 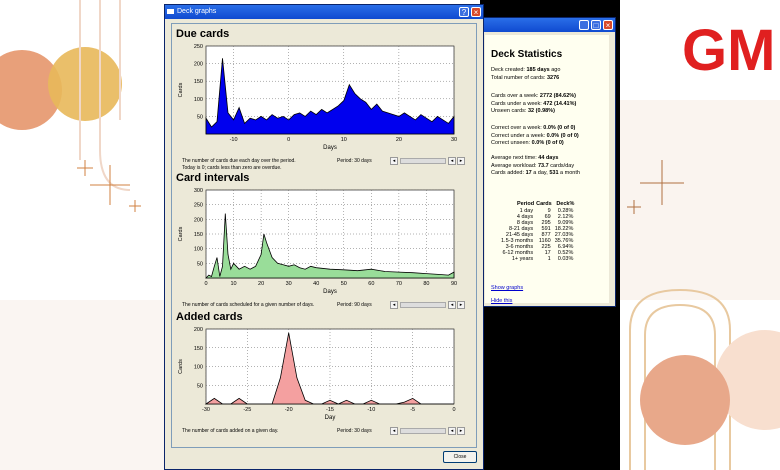 I want to click on hide-this-link: Hide this, so click(x=501, y=301).